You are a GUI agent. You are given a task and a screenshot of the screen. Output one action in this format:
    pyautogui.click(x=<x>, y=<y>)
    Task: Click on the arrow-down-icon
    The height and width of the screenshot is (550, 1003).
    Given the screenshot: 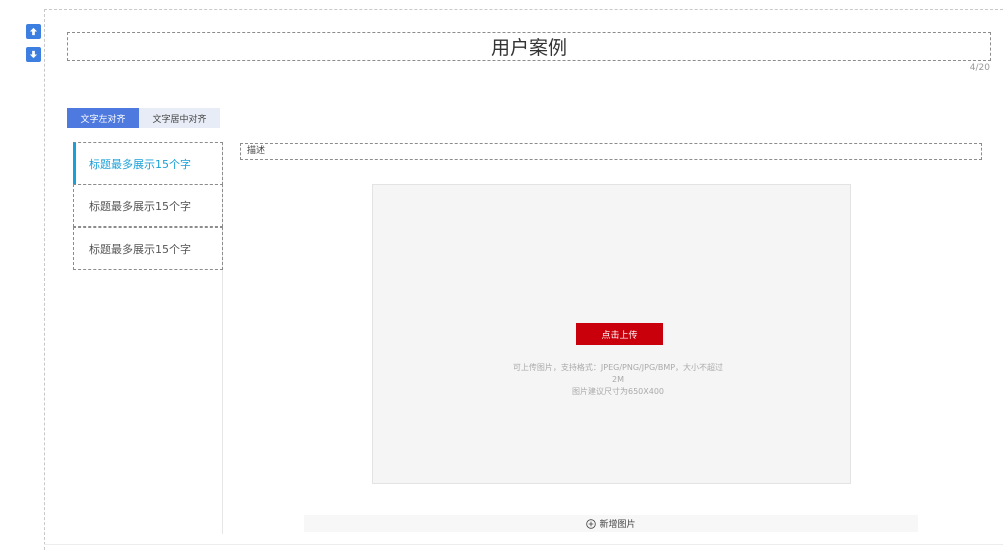 What is the action you would take?
    pyautogui.click(x=33, y=54)
    